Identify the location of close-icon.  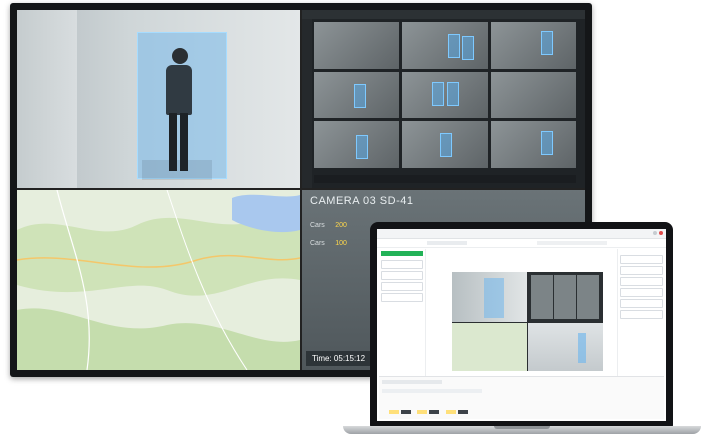
(661, 233).